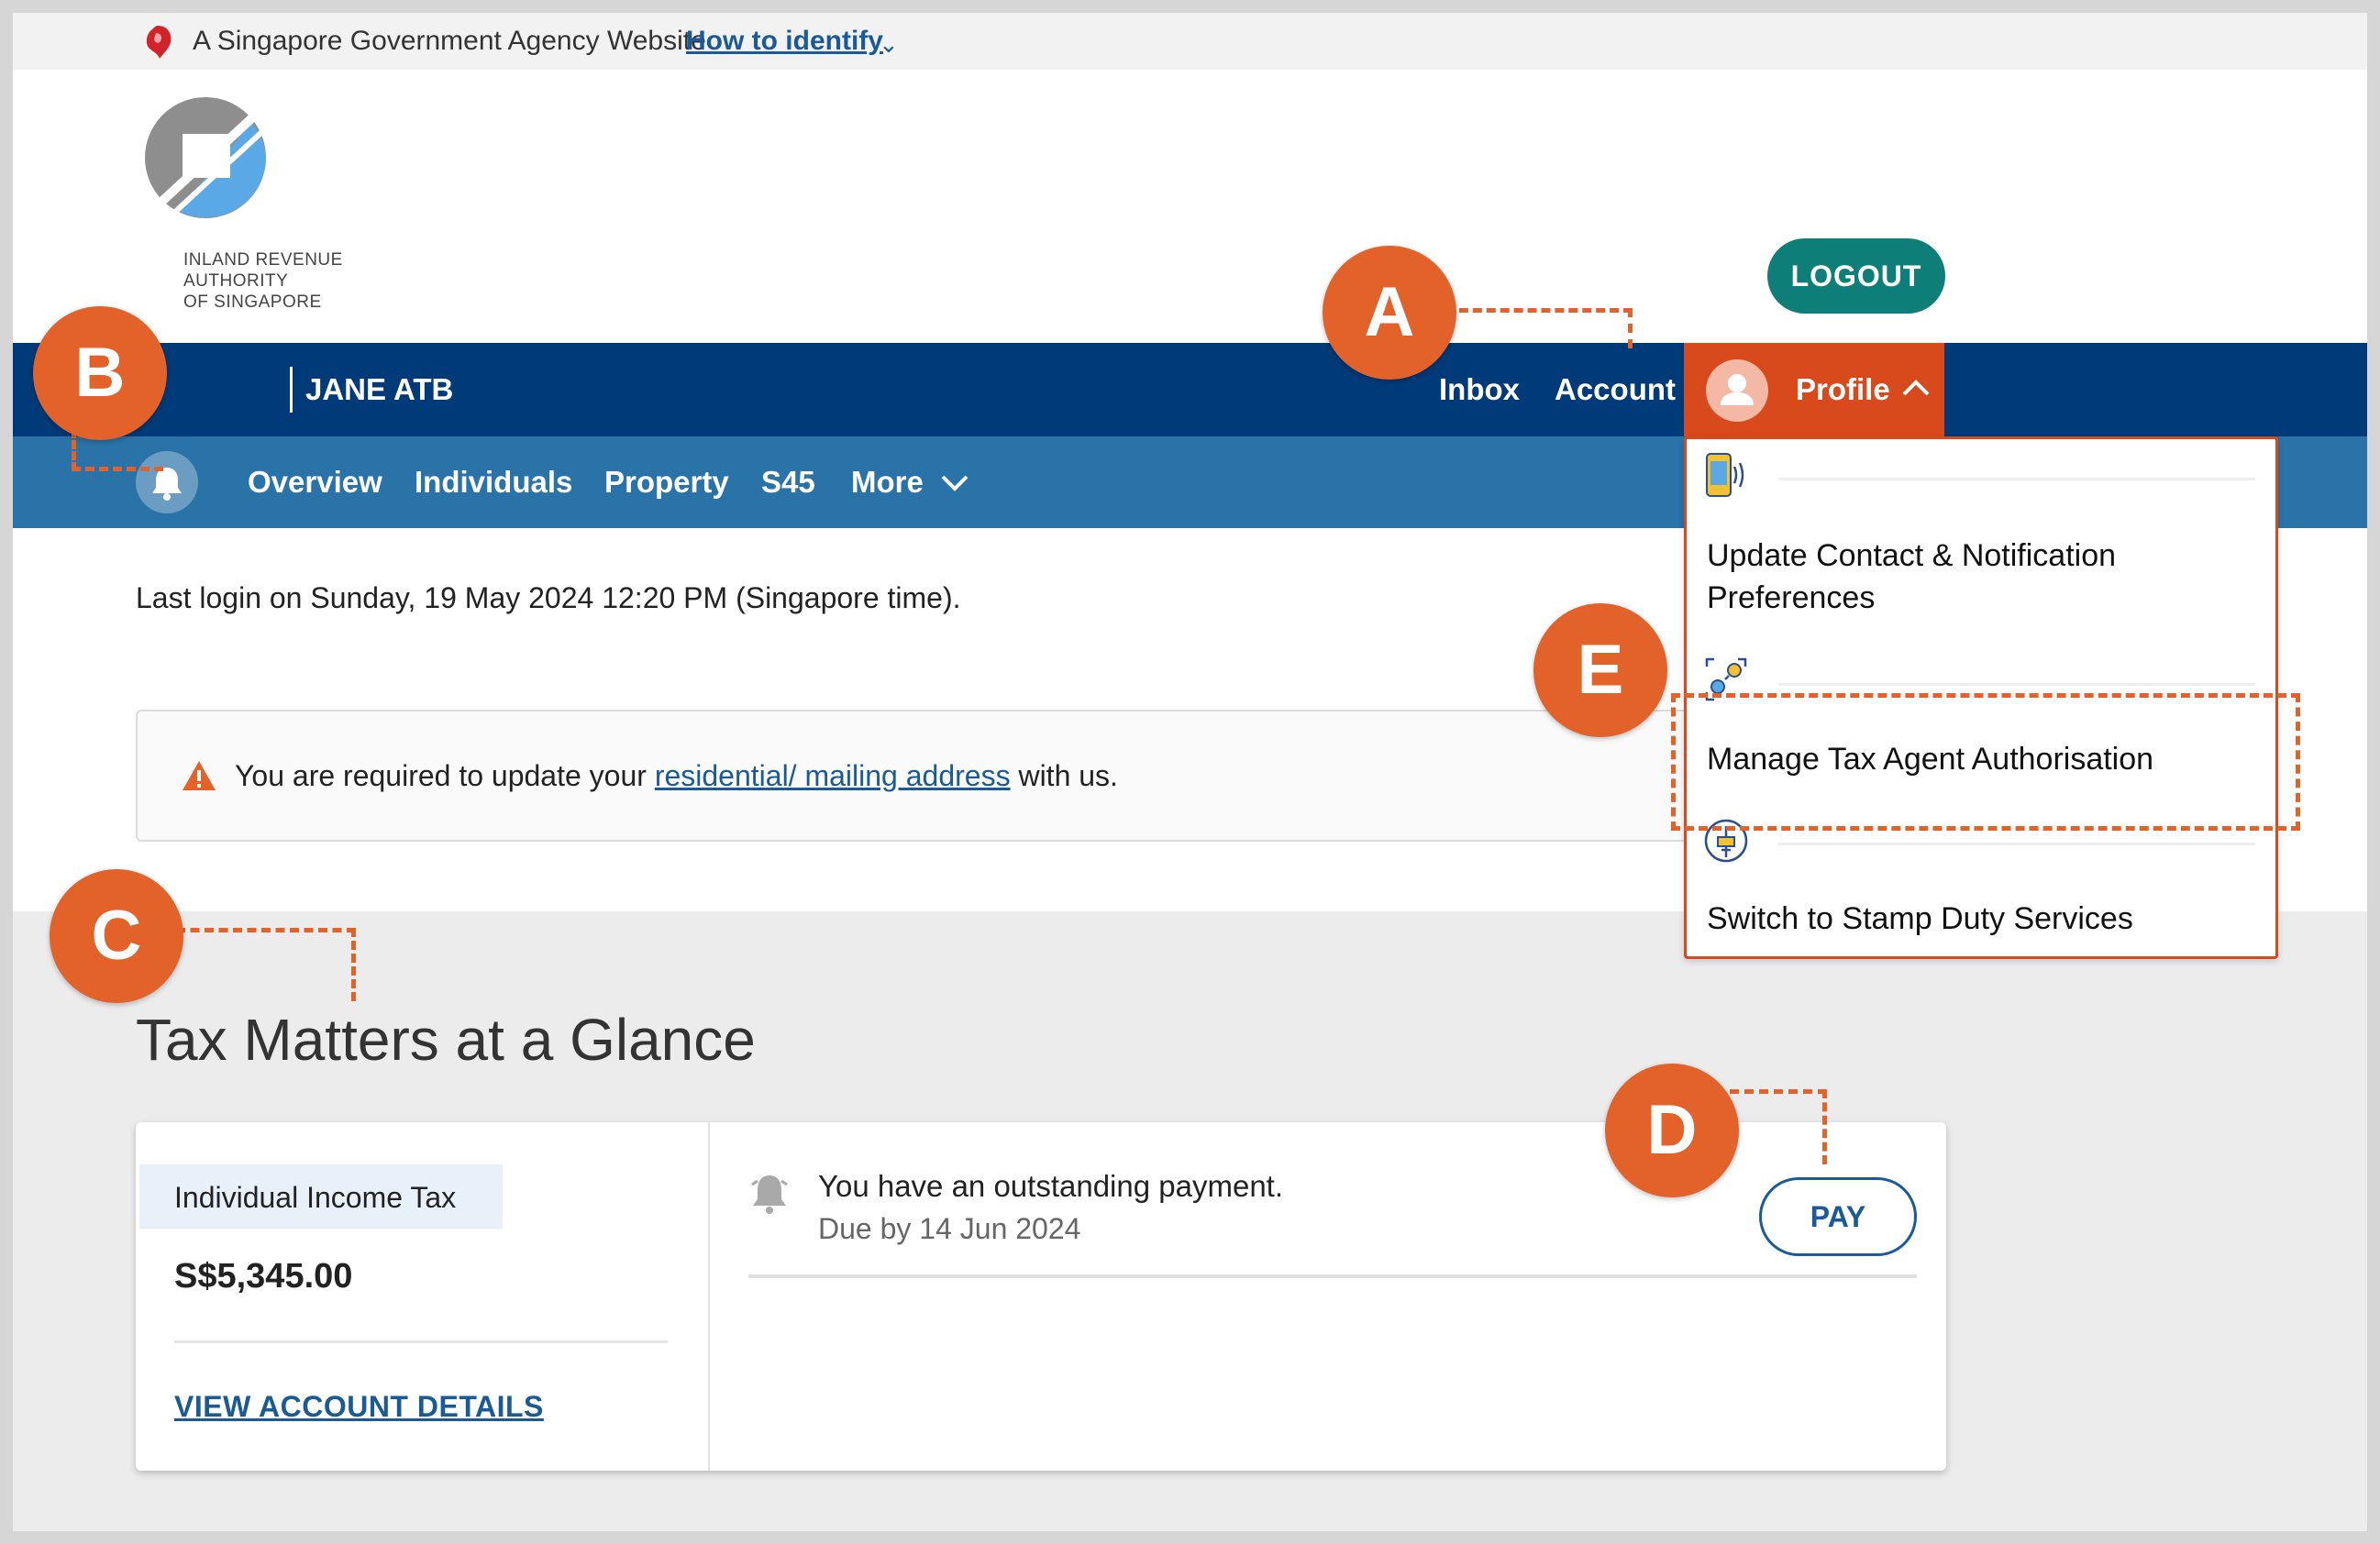  Describe the element at coordinates (949, 1228) in the screenshot. I see `payment-due-date: Due by 14 Jun 2024` at that location.